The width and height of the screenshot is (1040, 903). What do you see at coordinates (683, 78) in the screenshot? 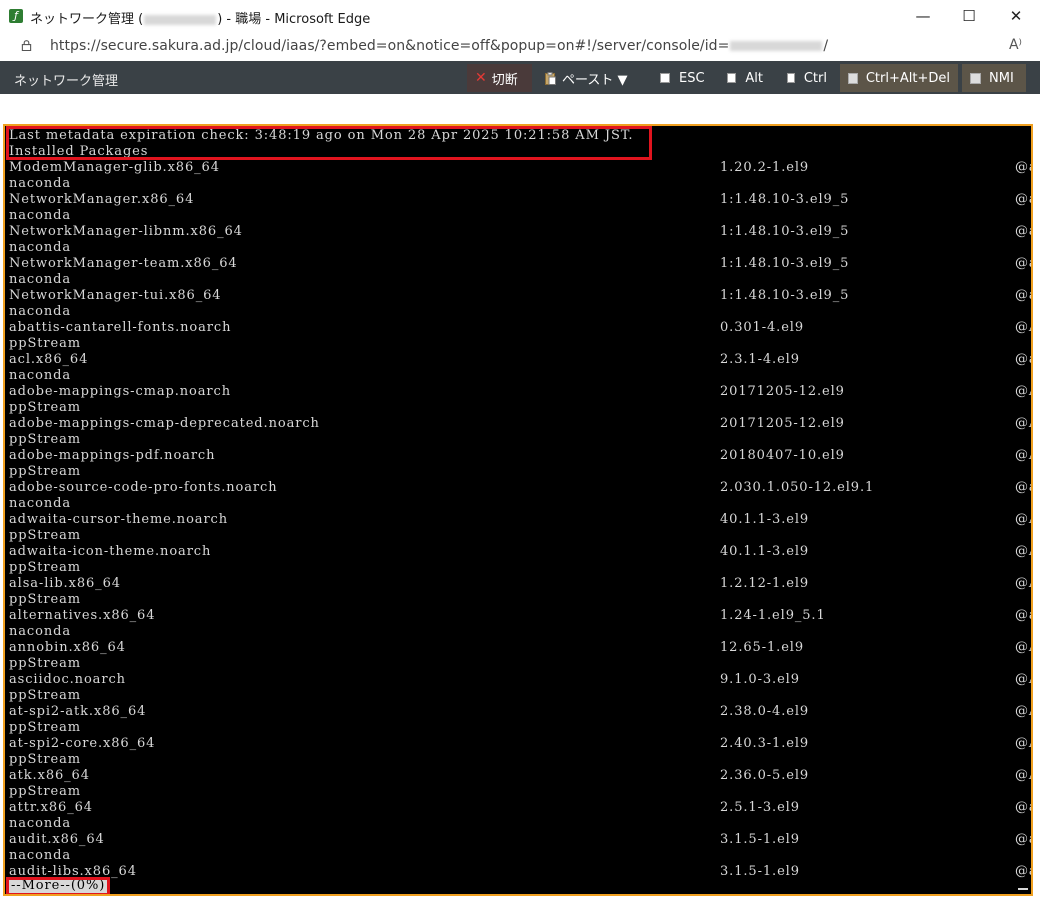
I see `esc-key-button: ESC` at bounding box center [683, 78].